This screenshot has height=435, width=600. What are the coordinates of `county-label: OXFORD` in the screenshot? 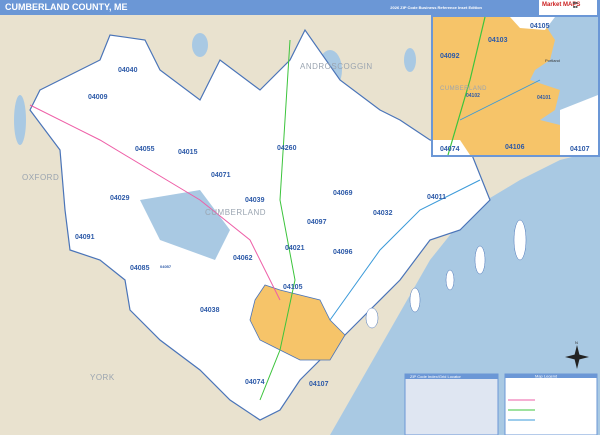 It's located at (40, 177).